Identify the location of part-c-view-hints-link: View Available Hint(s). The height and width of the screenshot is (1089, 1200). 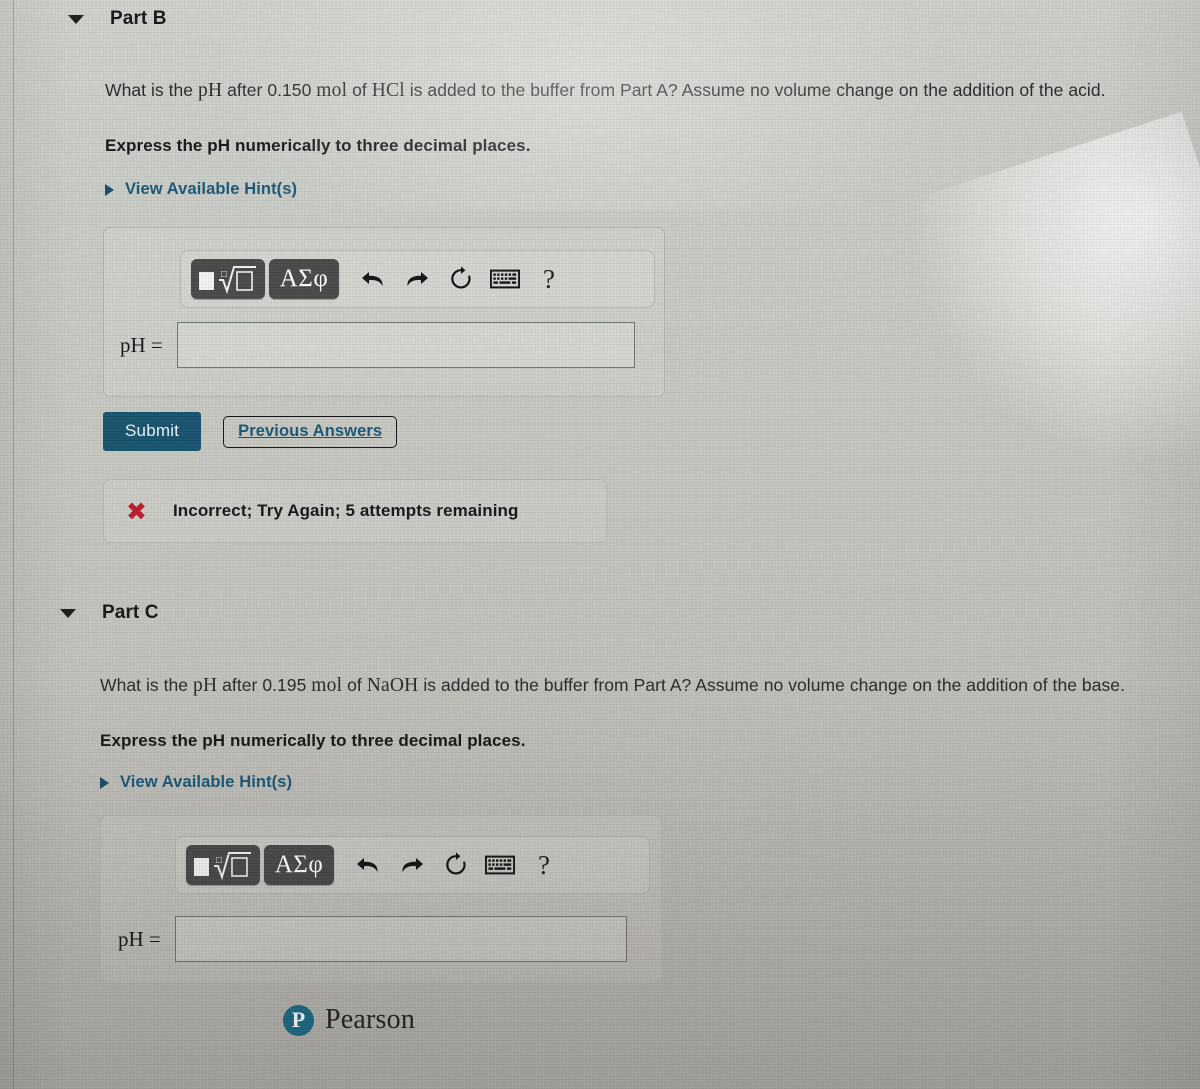
(196, 782).